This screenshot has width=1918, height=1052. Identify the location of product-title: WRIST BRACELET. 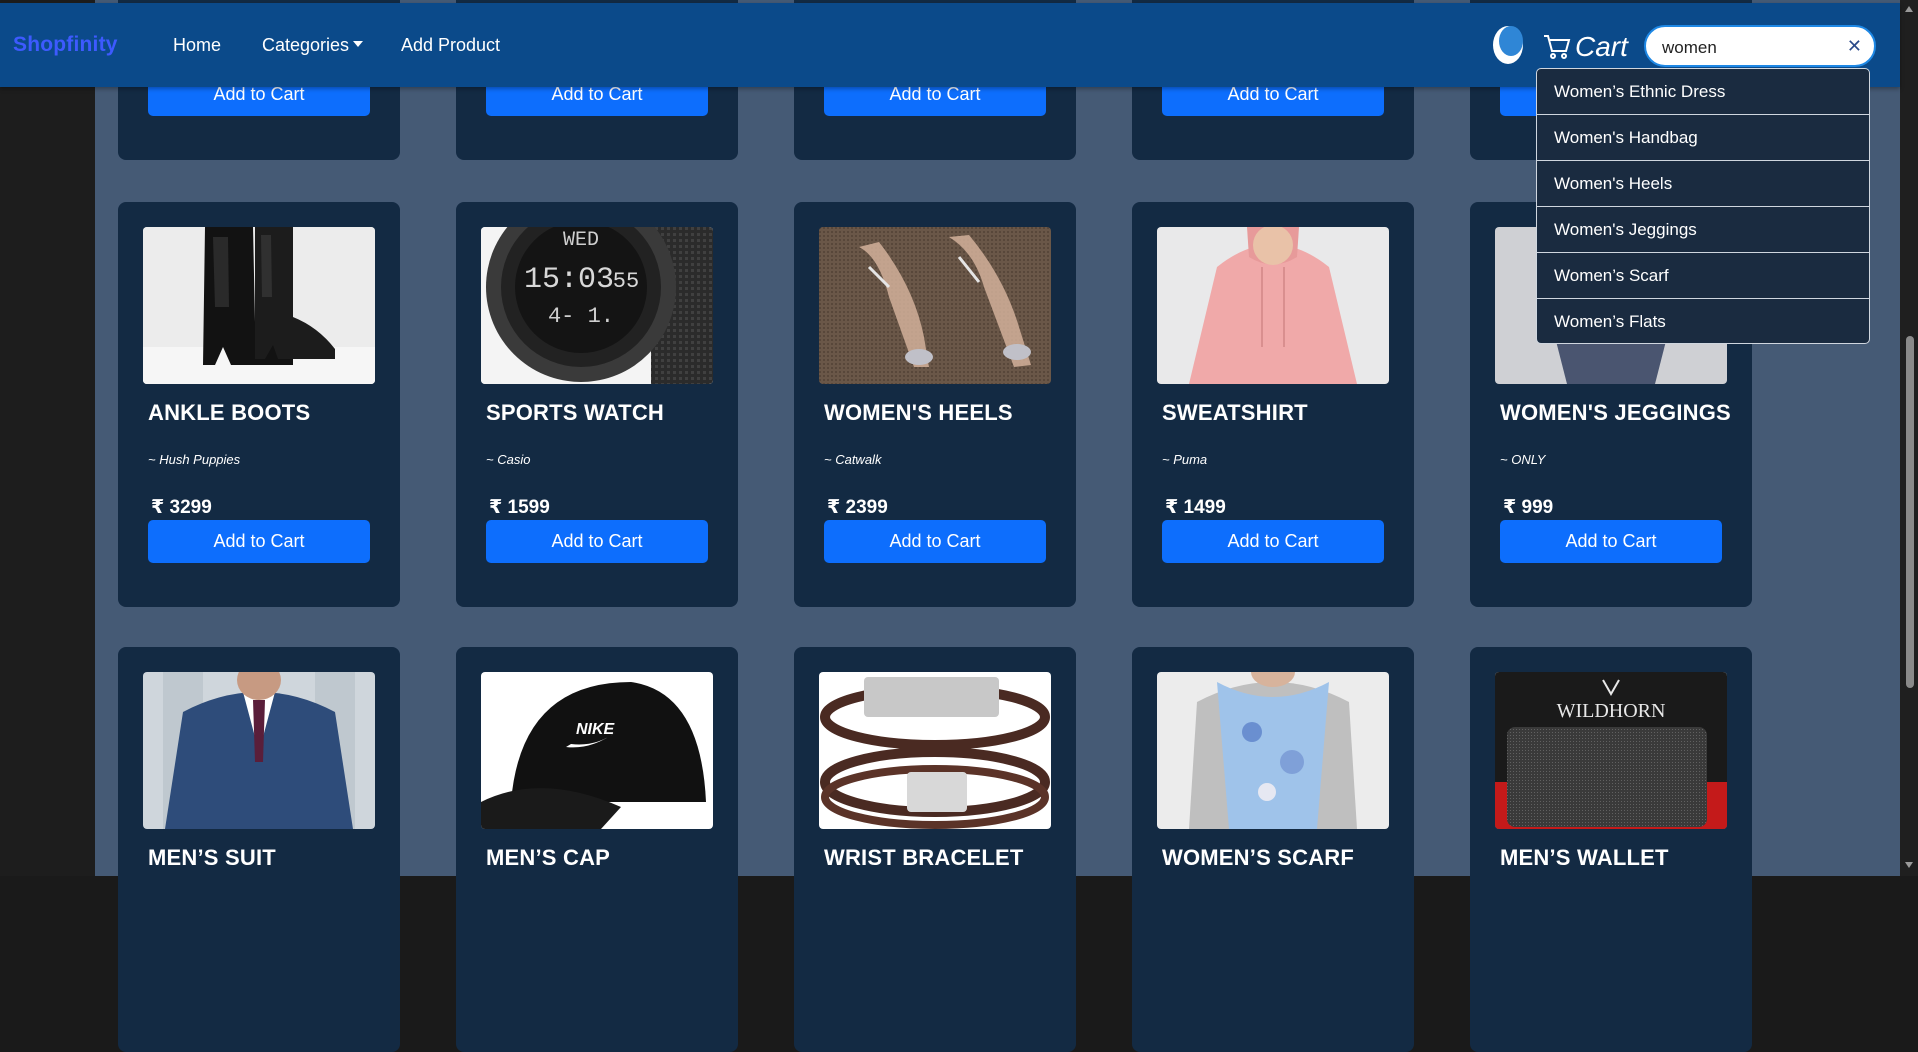
(924, 857).